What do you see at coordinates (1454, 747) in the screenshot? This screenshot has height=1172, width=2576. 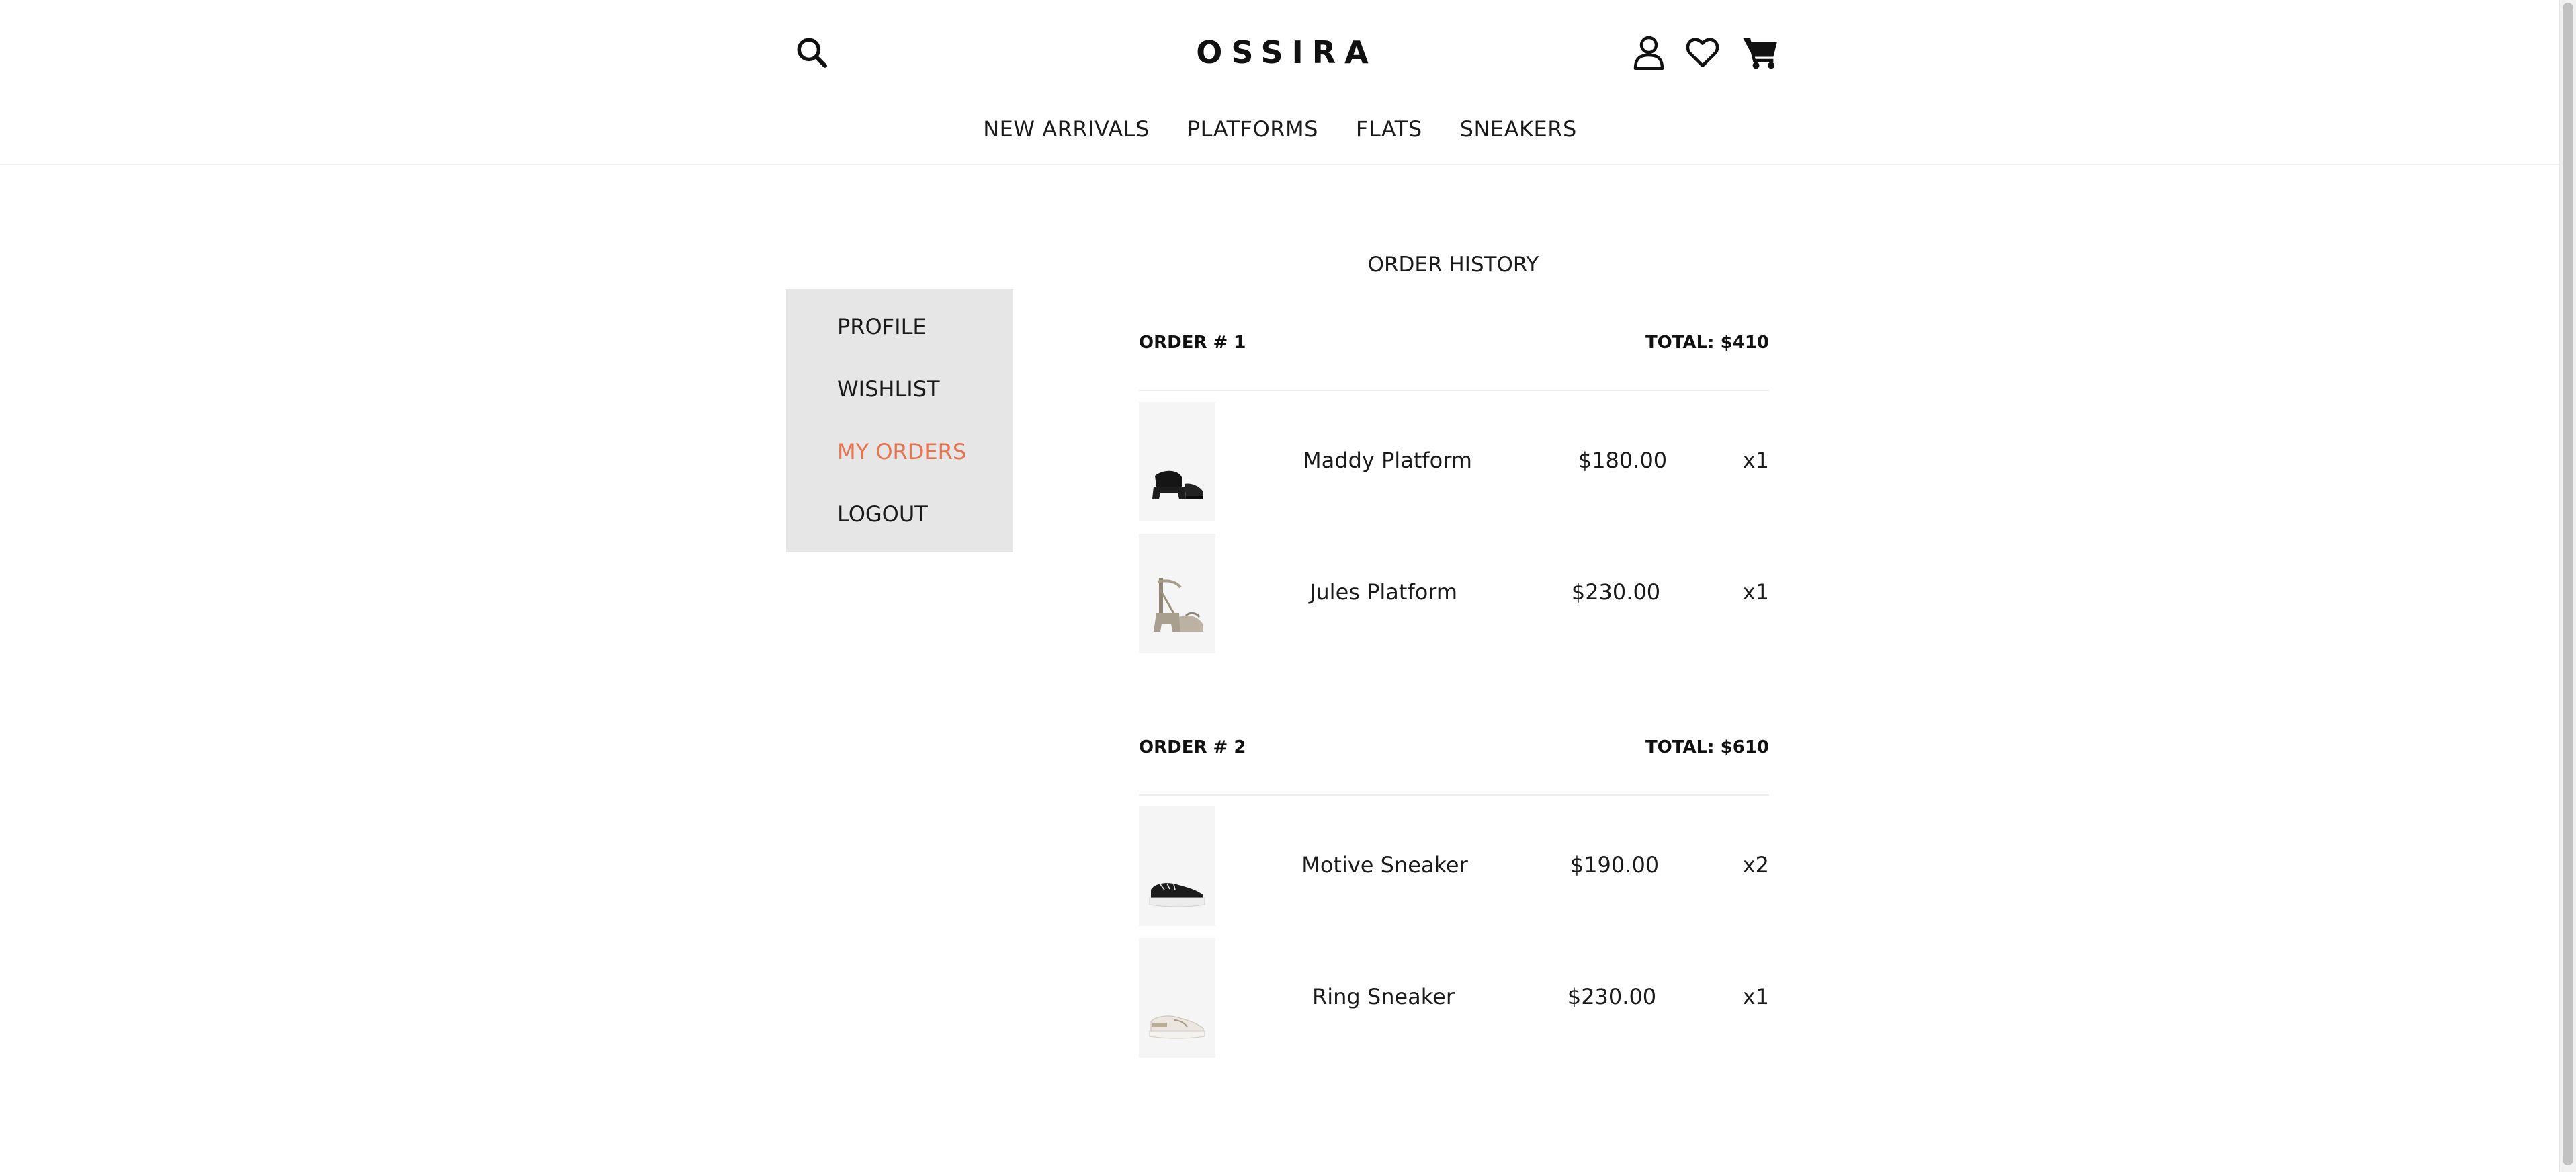 I see `order-header: ORDER # 2 TOTAL: $610` at bounding box center [1454, 747].